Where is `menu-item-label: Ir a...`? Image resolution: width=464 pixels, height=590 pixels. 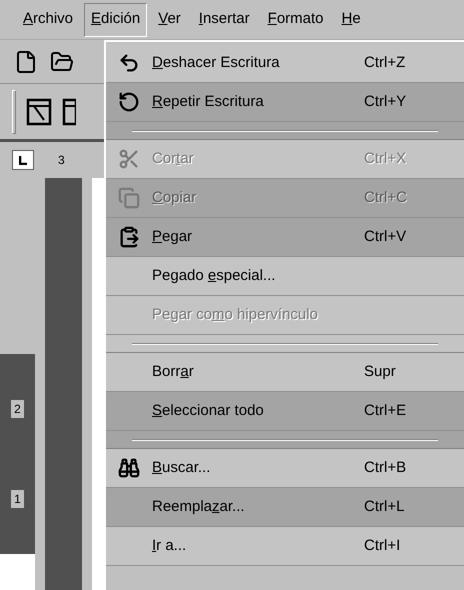 menu-item-label: Ir a... is located at coordinates (170, 546).